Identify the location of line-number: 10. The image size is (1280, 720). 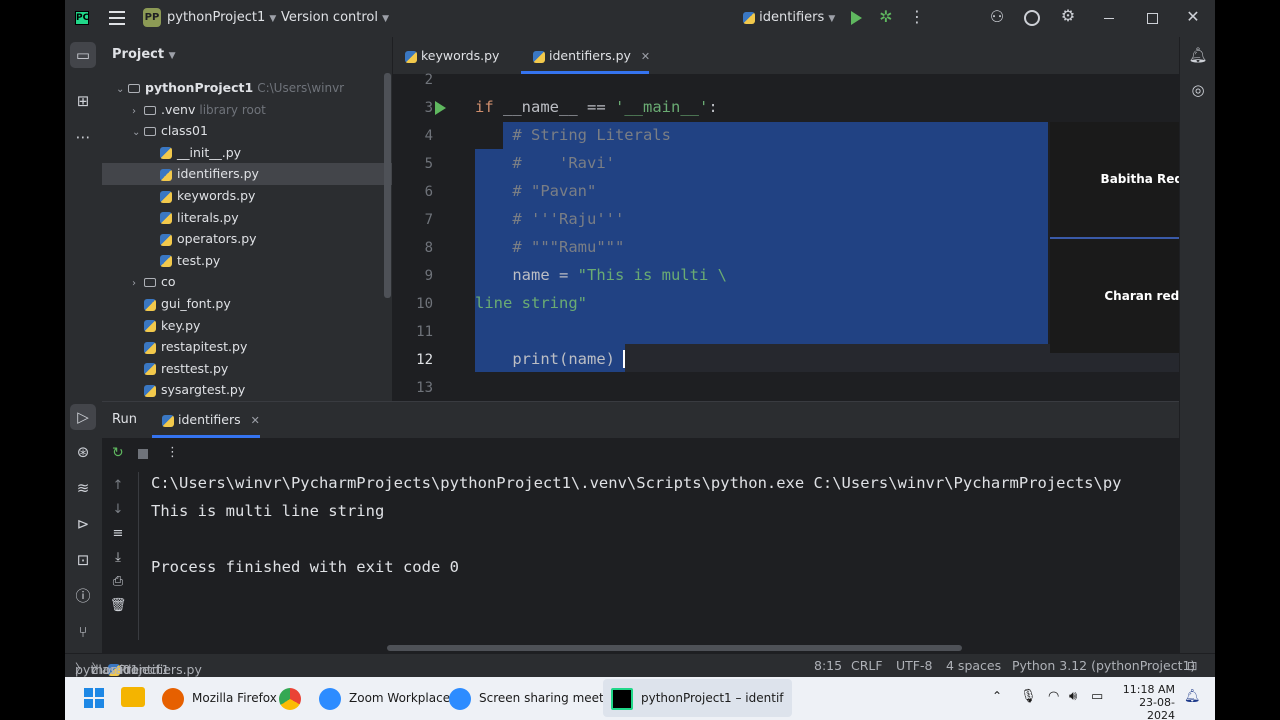
(424, 304).